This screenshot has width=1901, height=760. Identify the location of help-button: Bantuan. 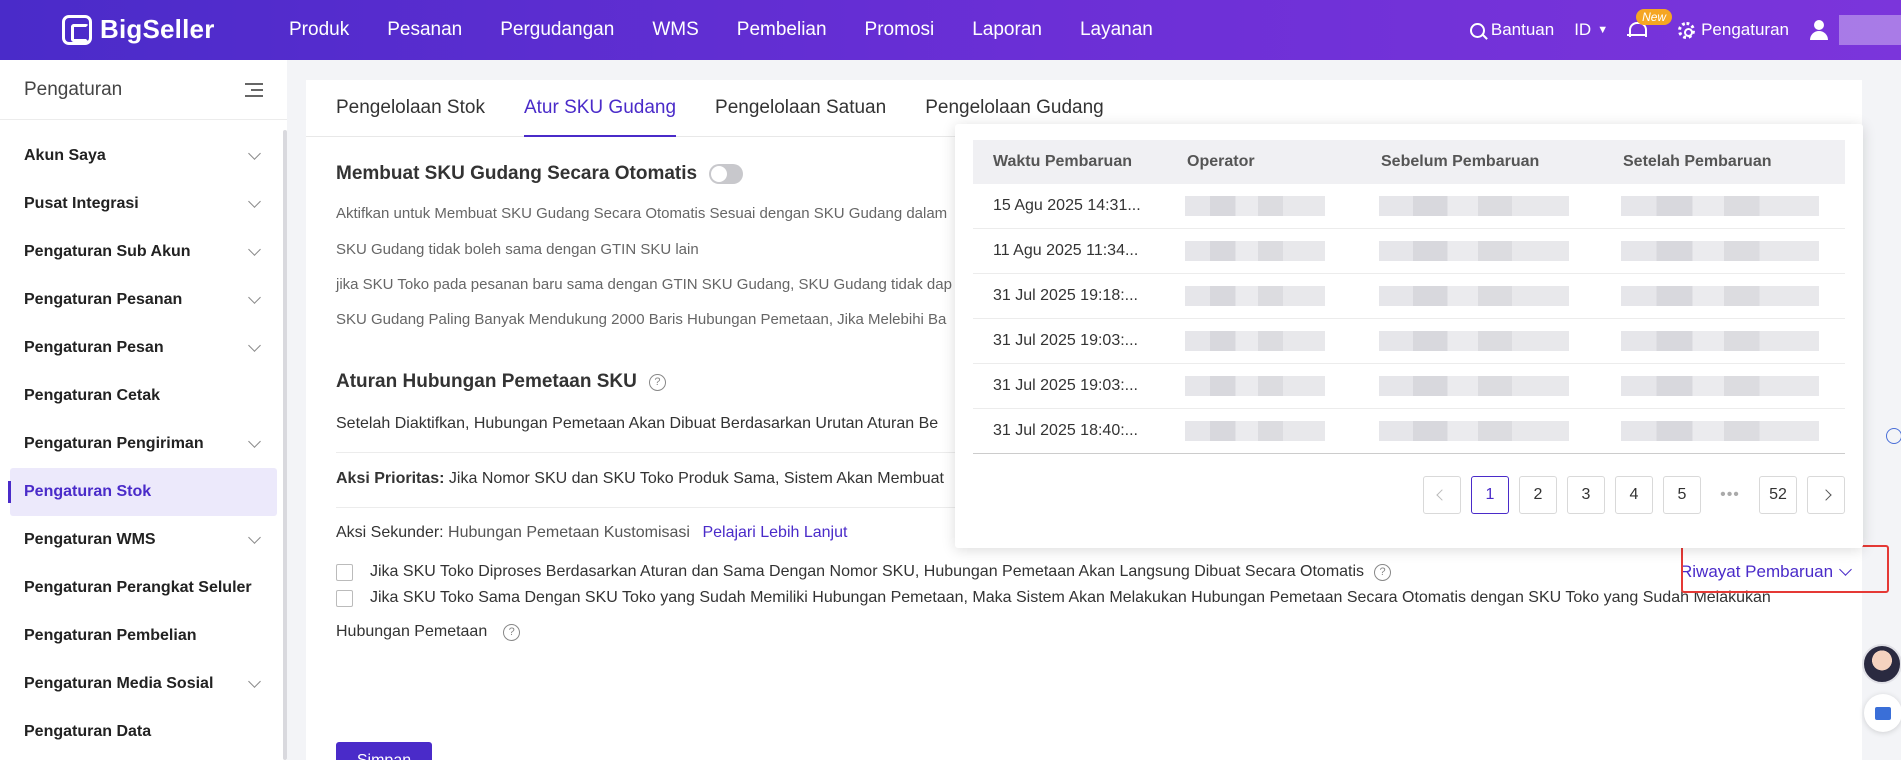
(1511, 30).